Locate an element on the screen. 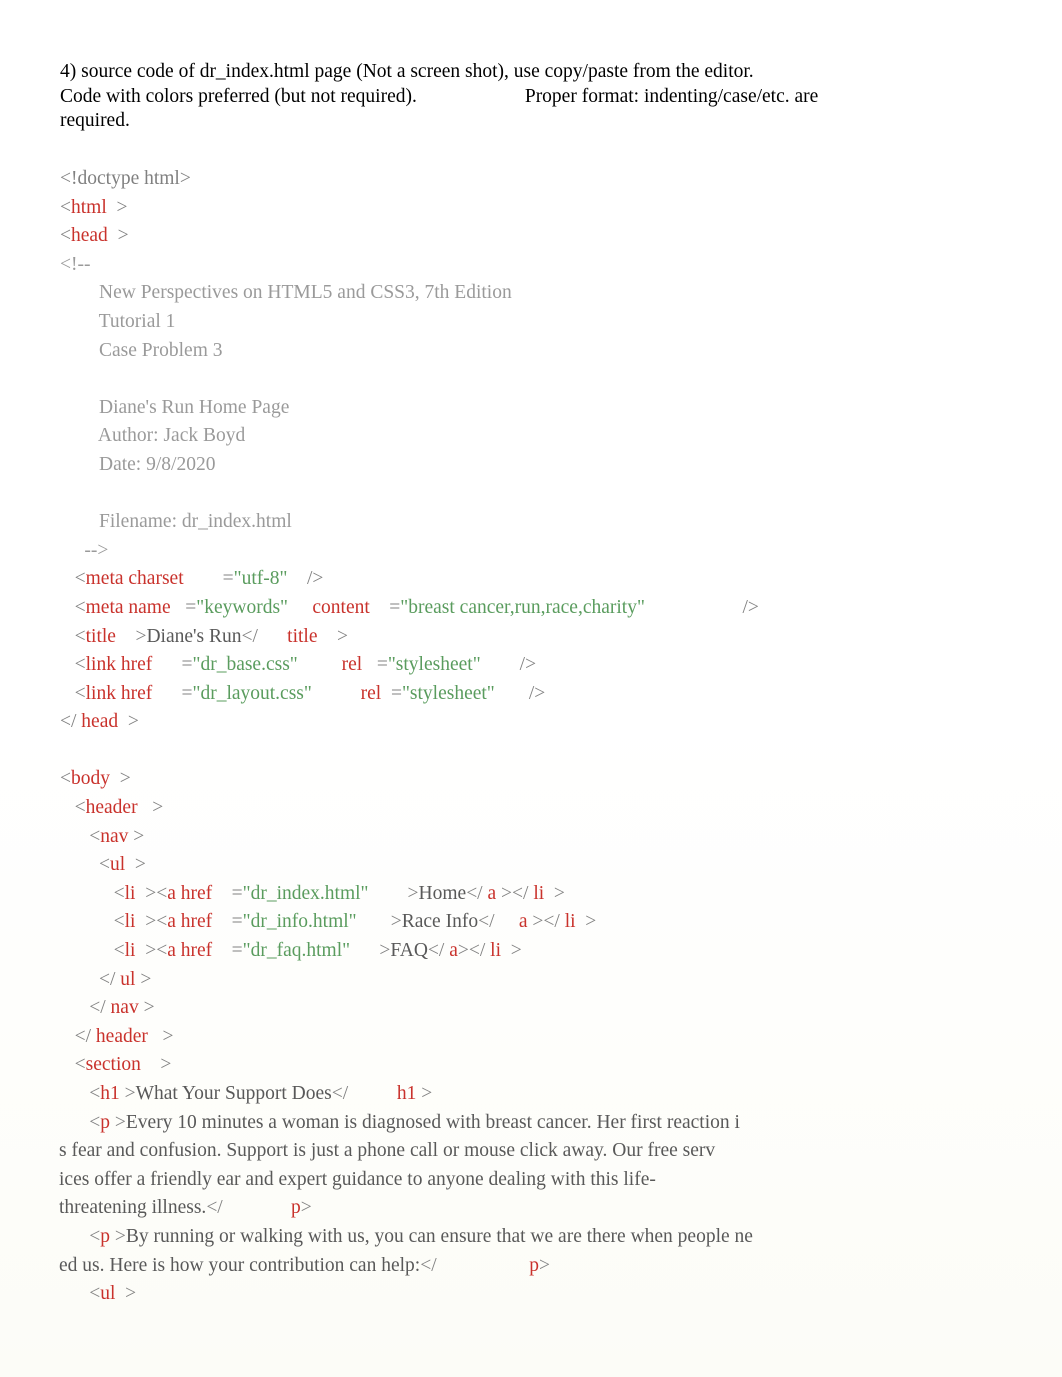 Image resolution: width=1062 pixels, height=1377 pixels. code-line: <!-- is located at coordinates (550, 265).